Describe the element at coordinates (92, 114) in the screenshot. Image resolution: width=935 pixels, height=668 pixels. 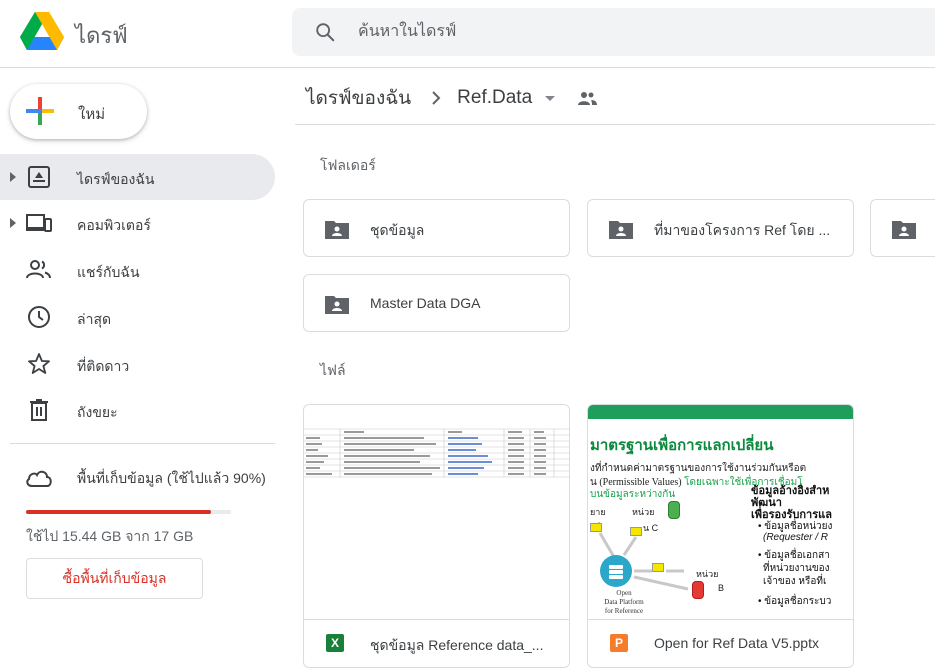
I see `new-button-label: ใหม่` at that location.